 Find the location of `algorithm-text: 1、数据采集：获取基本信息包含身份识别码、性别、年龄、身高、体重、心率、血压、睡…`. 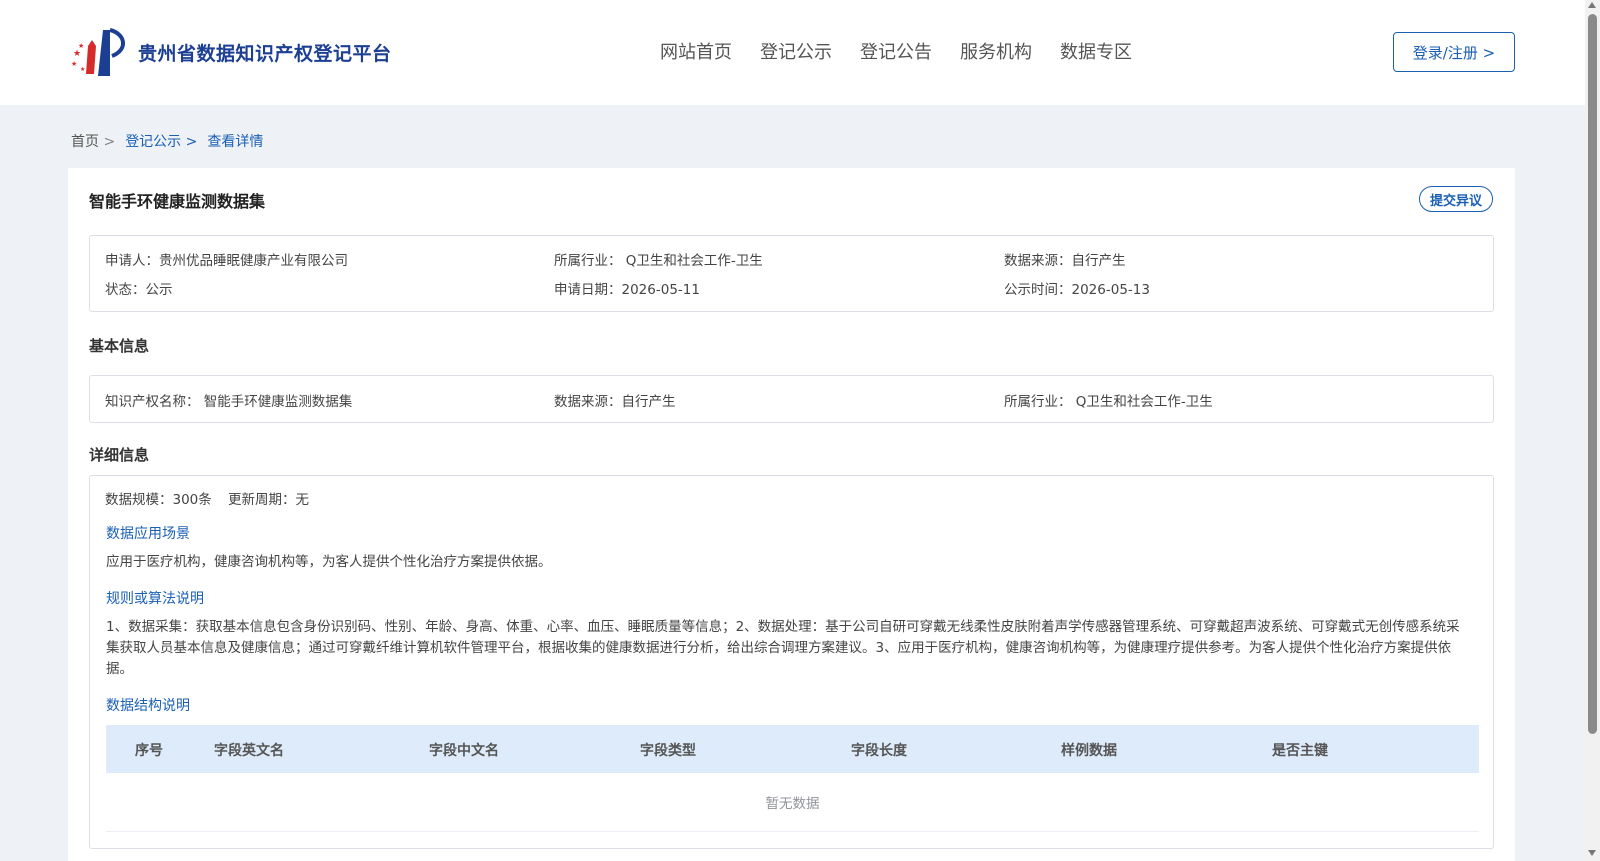

algorithm-text: 1、数据采集：获取基本信息包含身份识别码、性别、年龄、身高、体重、心率、血压、睡… is located at coordinates (783, 648).